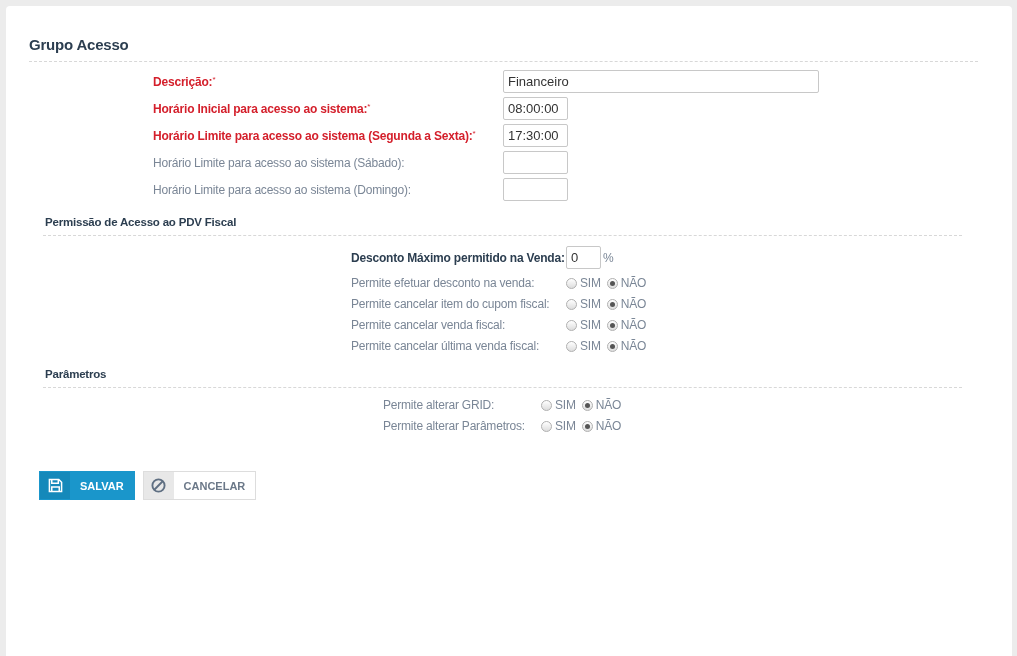  Describe the element at coordinates (429, 325) in the screenshot. I see `field-label: Permite cancelar venda fiscal:` at that location.